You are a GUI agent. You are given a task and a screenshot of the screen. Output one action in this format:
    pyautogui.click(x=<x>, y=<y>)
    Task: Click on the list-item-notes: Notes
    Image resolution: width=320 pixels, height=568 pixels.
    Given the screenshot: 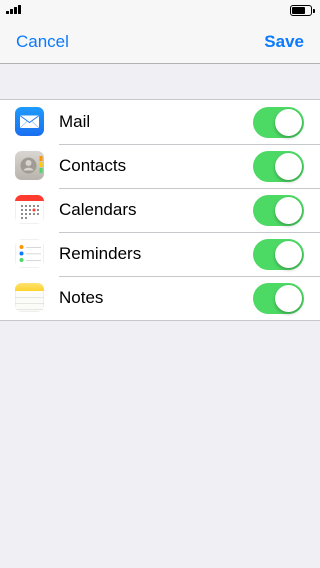 What is the action you would take?
    pyautogui.click(x=160, y=298)
    